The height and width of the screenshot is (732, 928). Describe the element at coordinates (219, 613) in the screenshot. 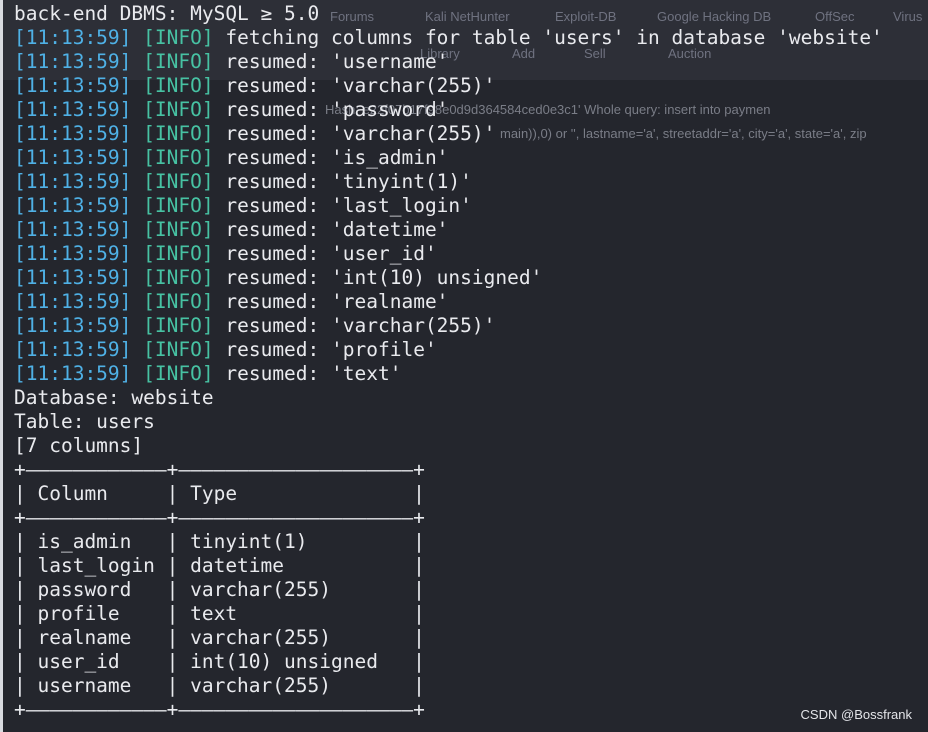

I see `table-row: | profile | text |` at that location.